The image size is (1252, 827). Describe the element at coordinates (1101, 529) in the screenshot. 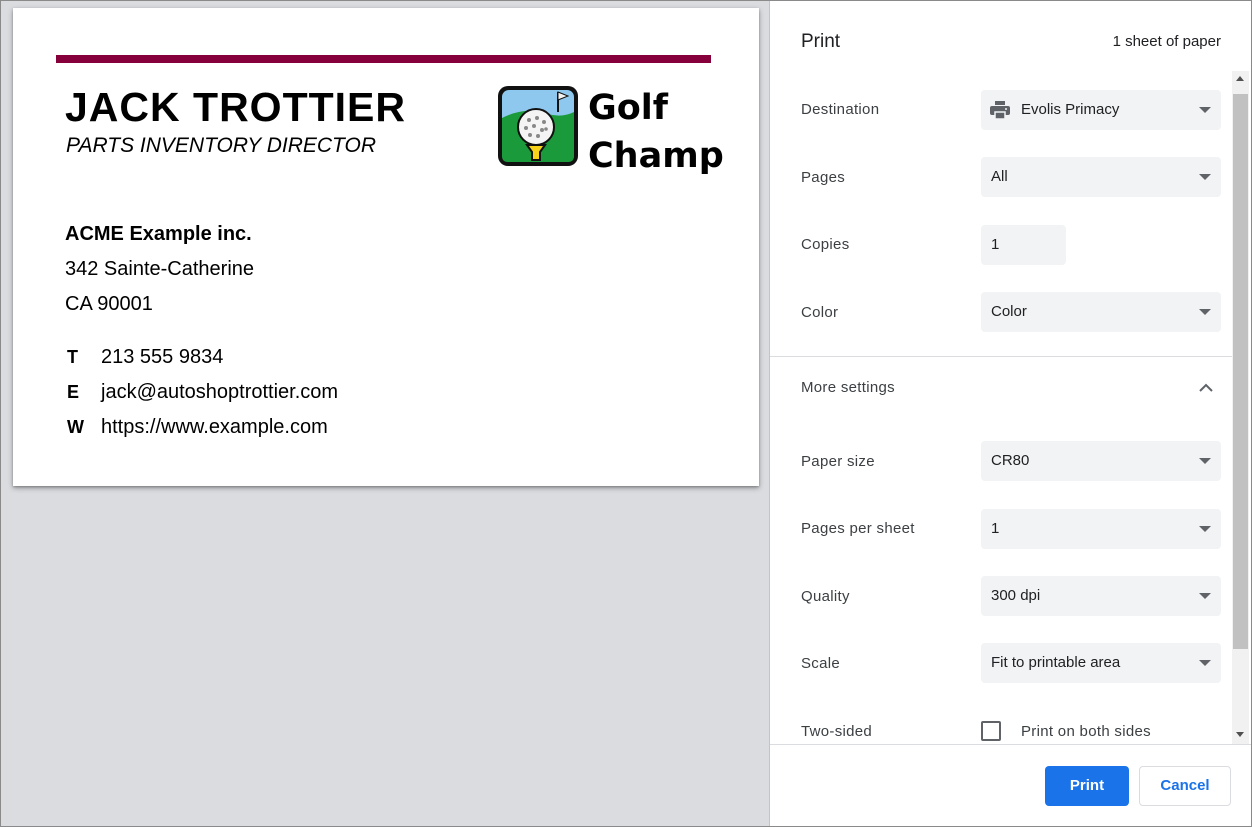

I see `pages-per-sheet-select: 1` at that location.